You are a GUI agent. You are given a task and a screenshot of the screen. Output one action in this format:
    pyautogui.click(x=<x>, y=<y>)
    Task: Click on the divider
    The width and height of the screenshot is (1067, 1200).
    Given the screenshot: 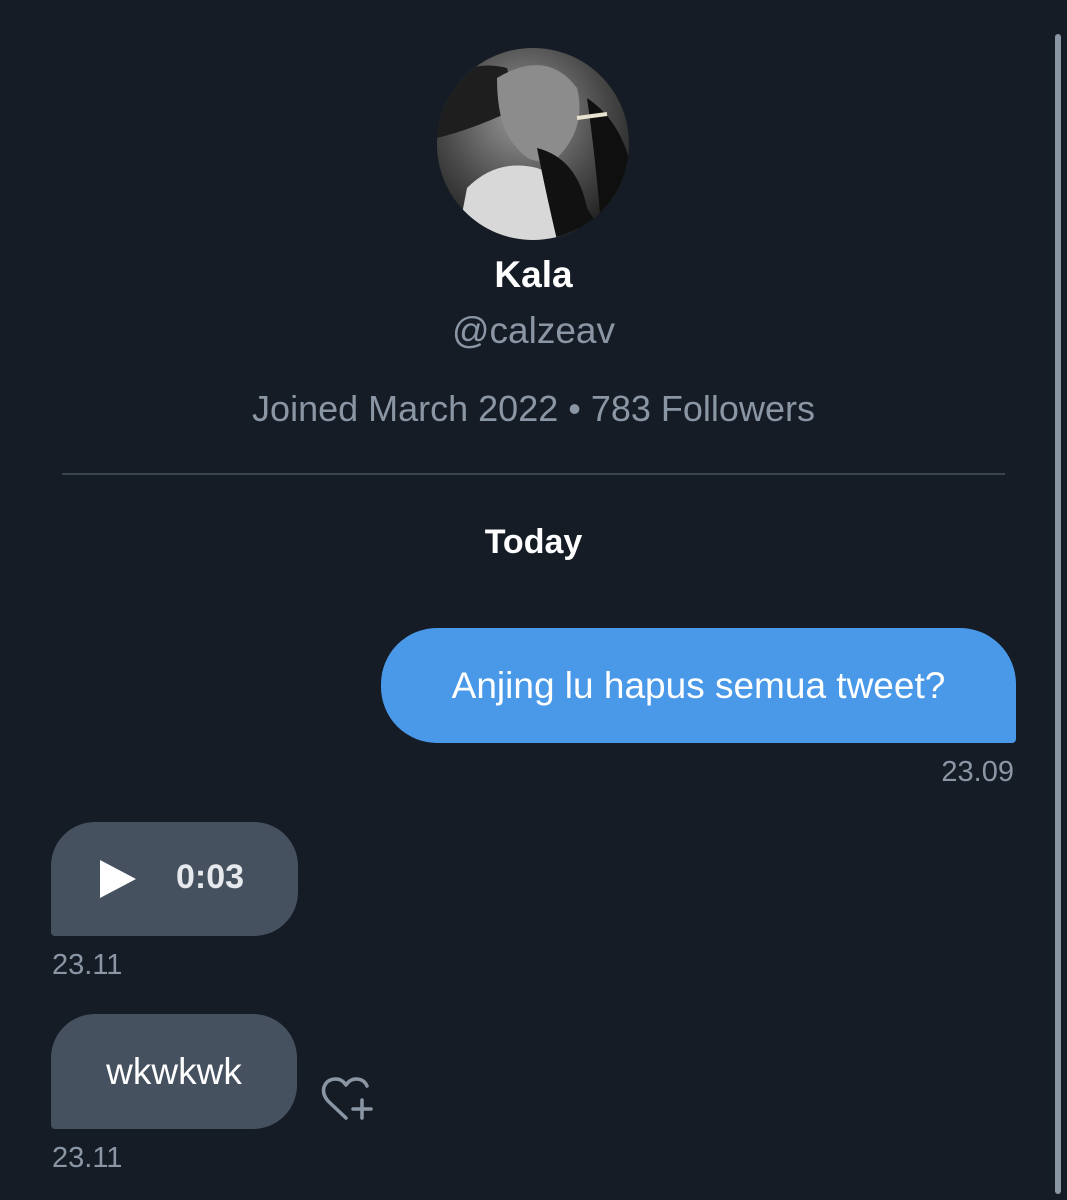 What is the action you would take?
    pyautogui.click(x=533, y=474)
    